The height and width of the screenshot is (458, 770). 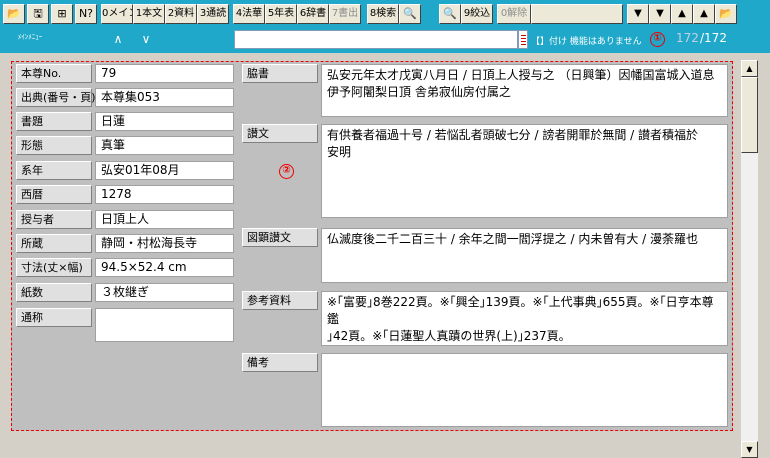 What do you see at coordinates (280, 73) in the screenshot?
I see `text-label: 脇書` at bounding box center [280, 73].